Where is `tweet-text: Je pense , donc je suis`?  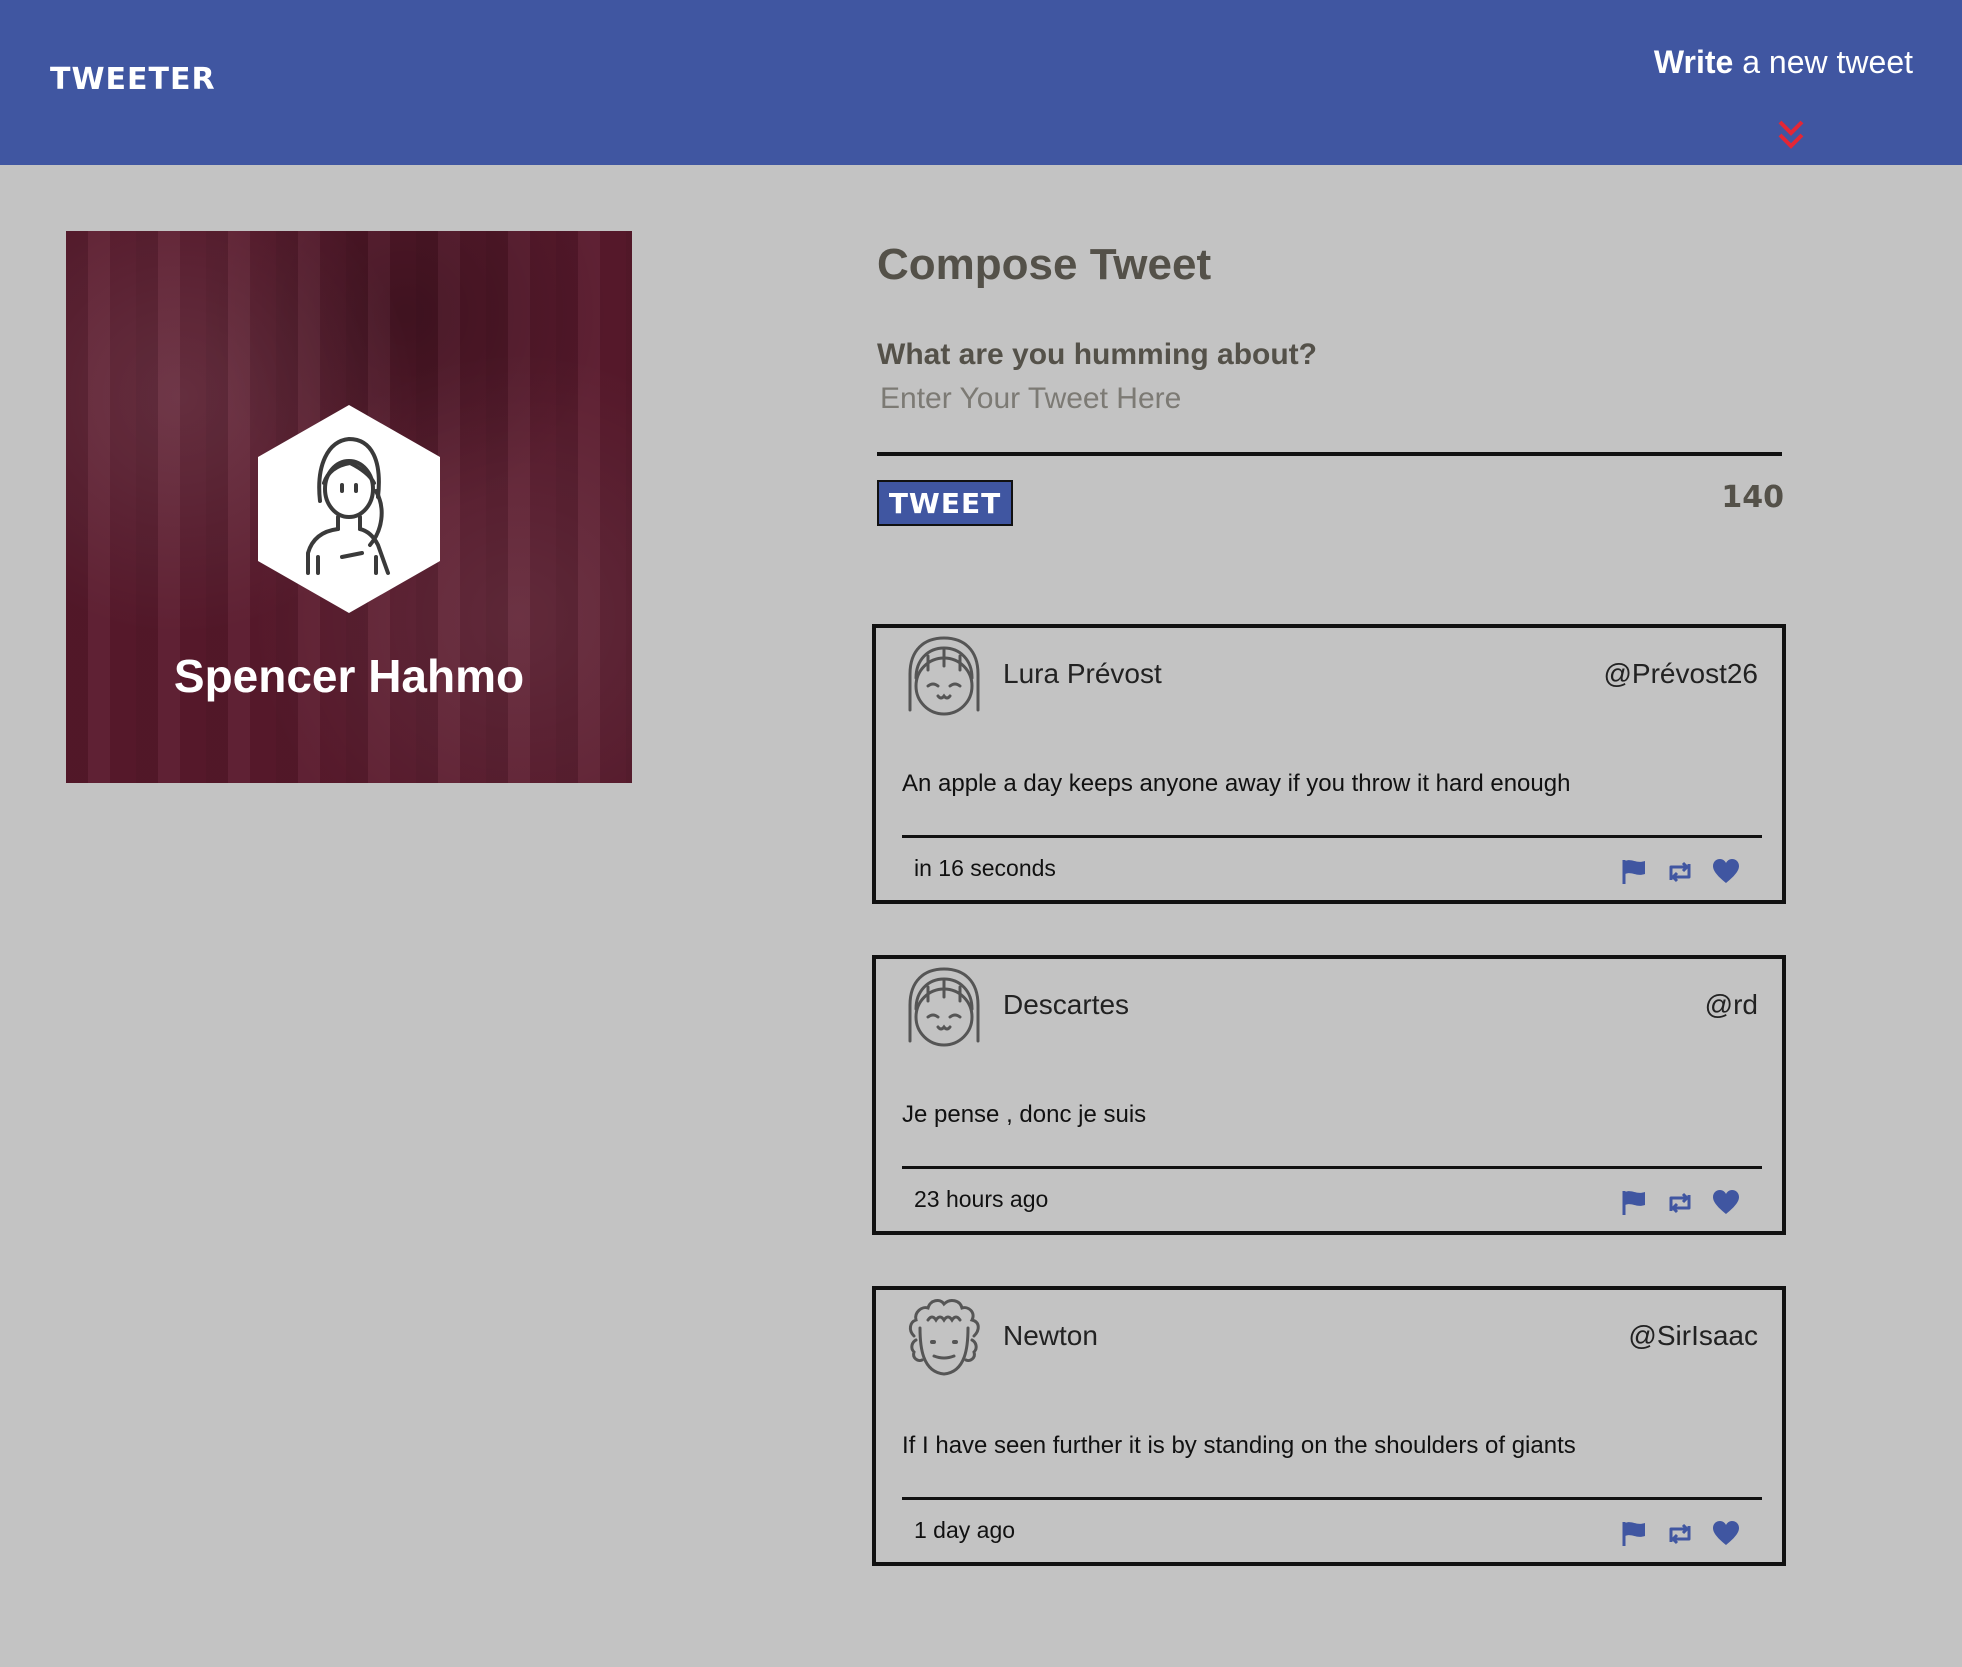 tweet-text: Je pense , donc je suis is located at coordinates (1024, 1114).